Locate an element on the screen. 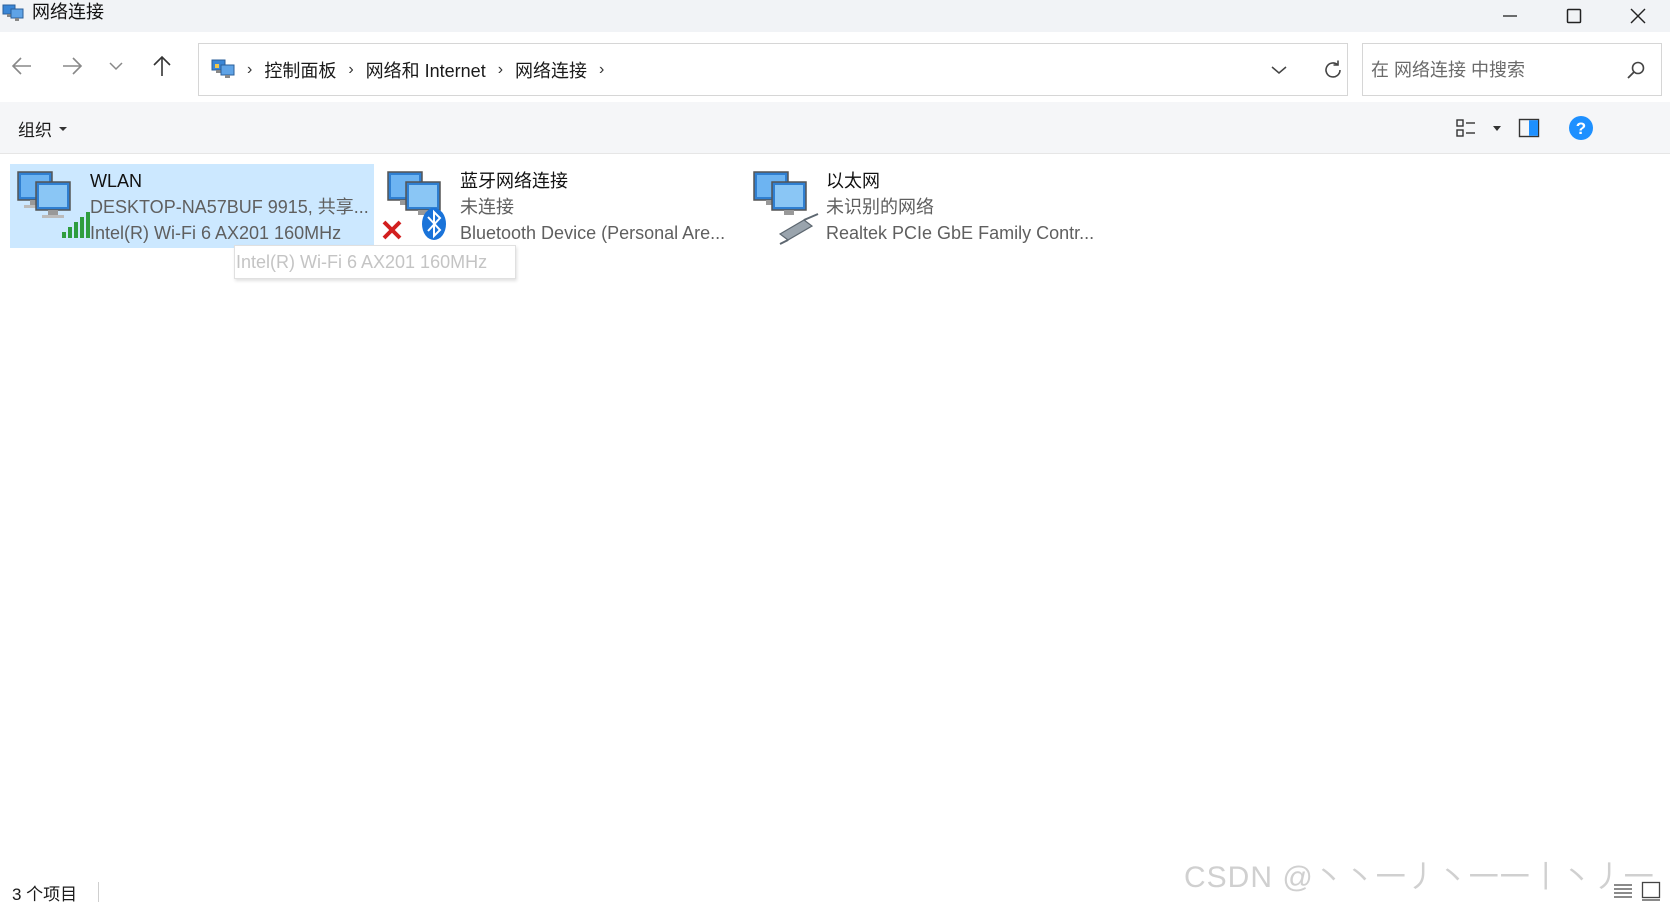 This screenshot has height=905, width=1670. caret-down-icon is located at coordinates (63, 128).